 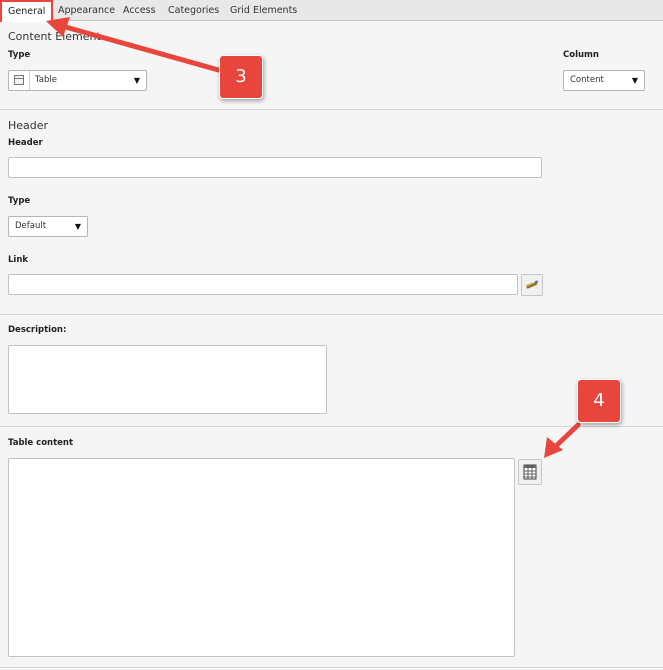 I want to click on section-title-content-element: Content Element, so click(x=54, y=36).